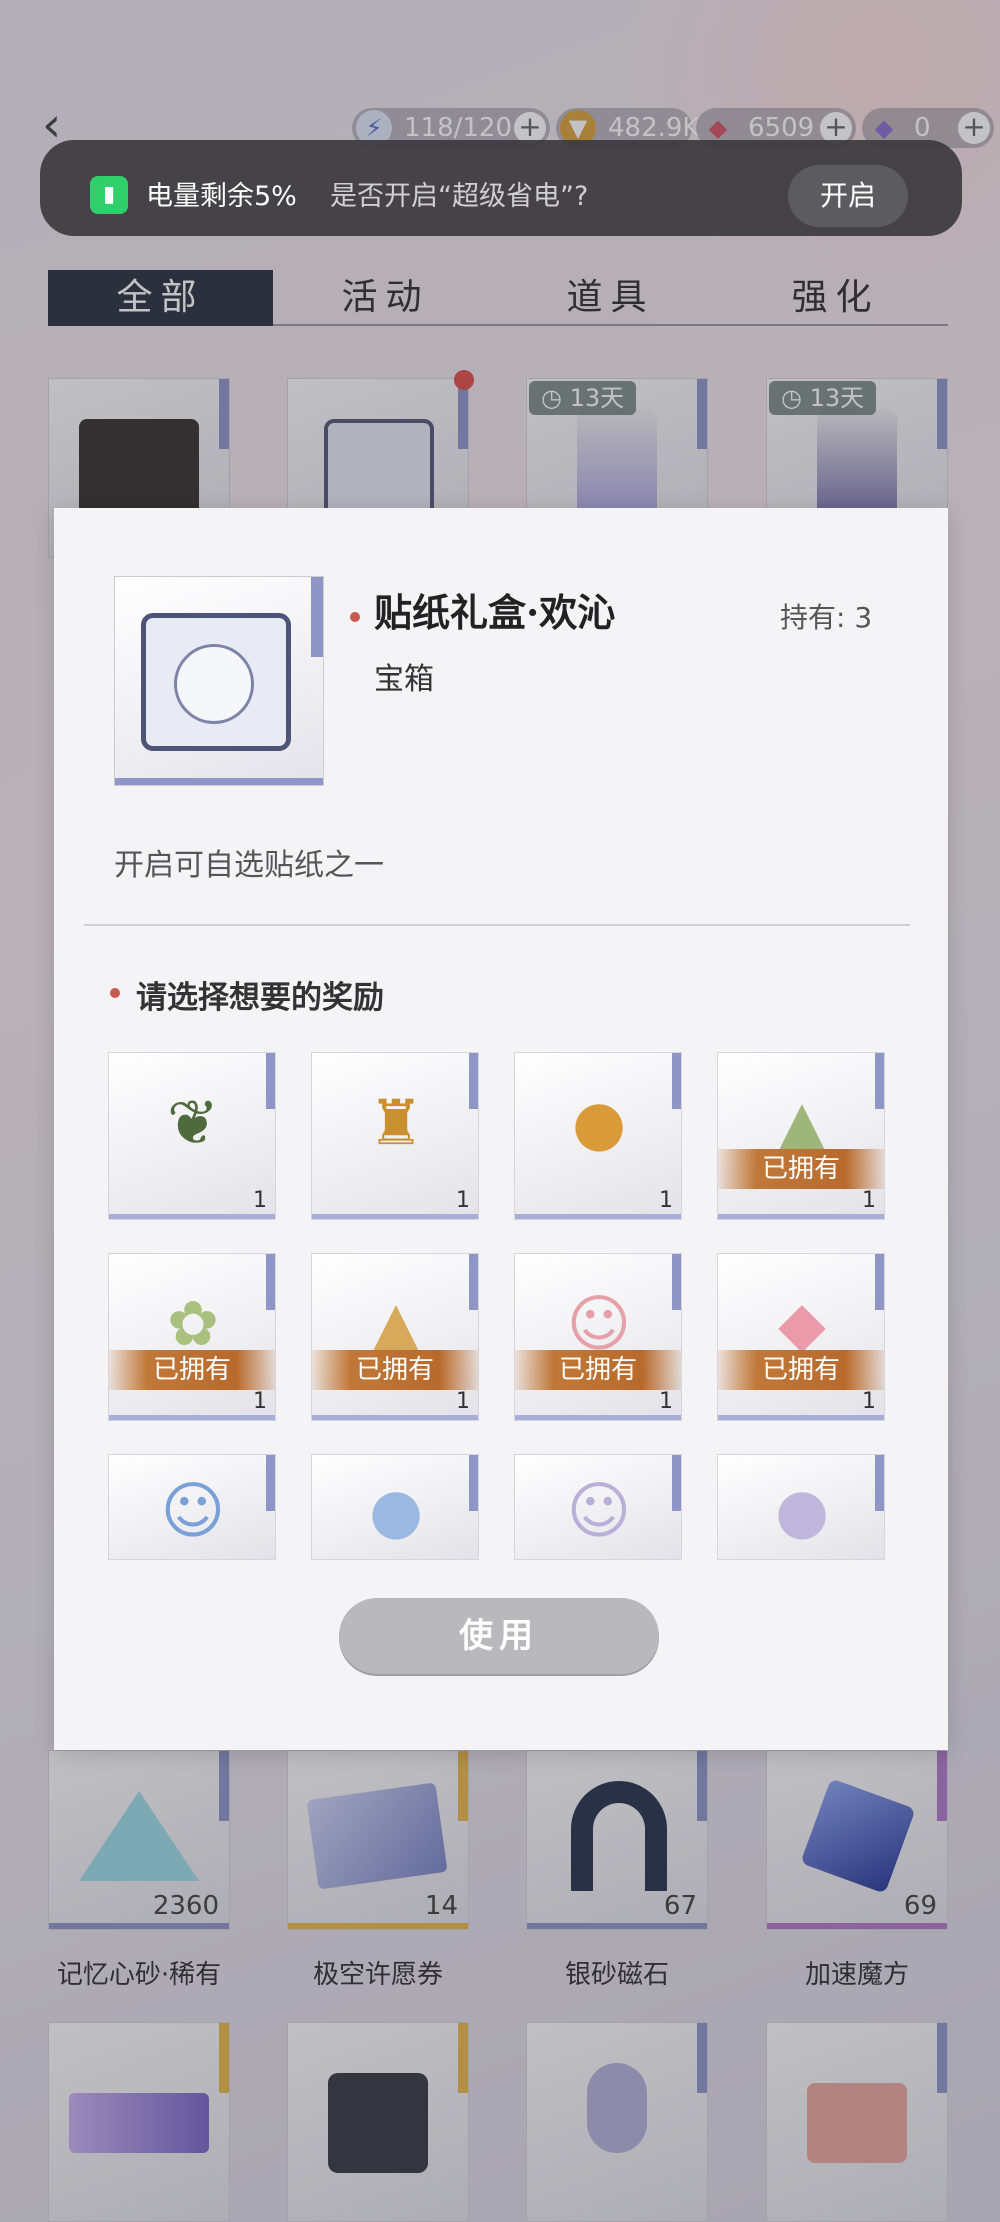 Image resolution: width=1000 pixels, height=2222 pixels. I want to click on pine-branch-icon: ❦, so click(193, 1122).